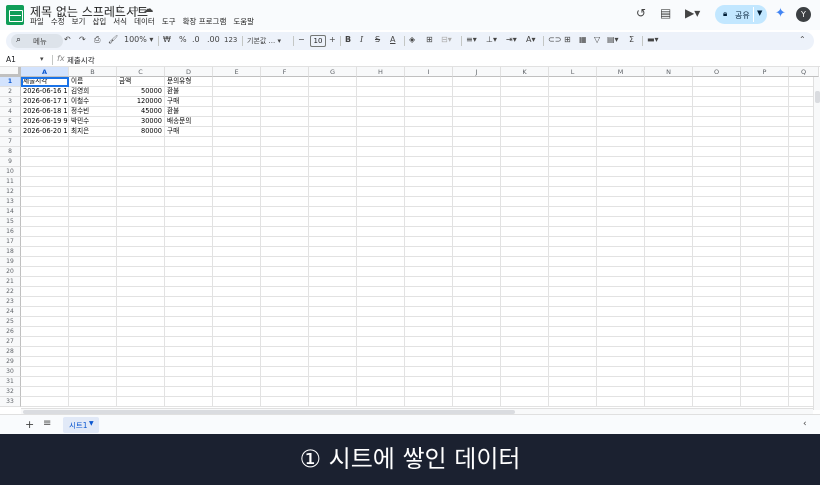 This screenshot has height=485, width=820. What do you see at coordinates (301, 39) in the screenshot?
I see `font-size-decrease-button: −` at bounding box center [301, 39].